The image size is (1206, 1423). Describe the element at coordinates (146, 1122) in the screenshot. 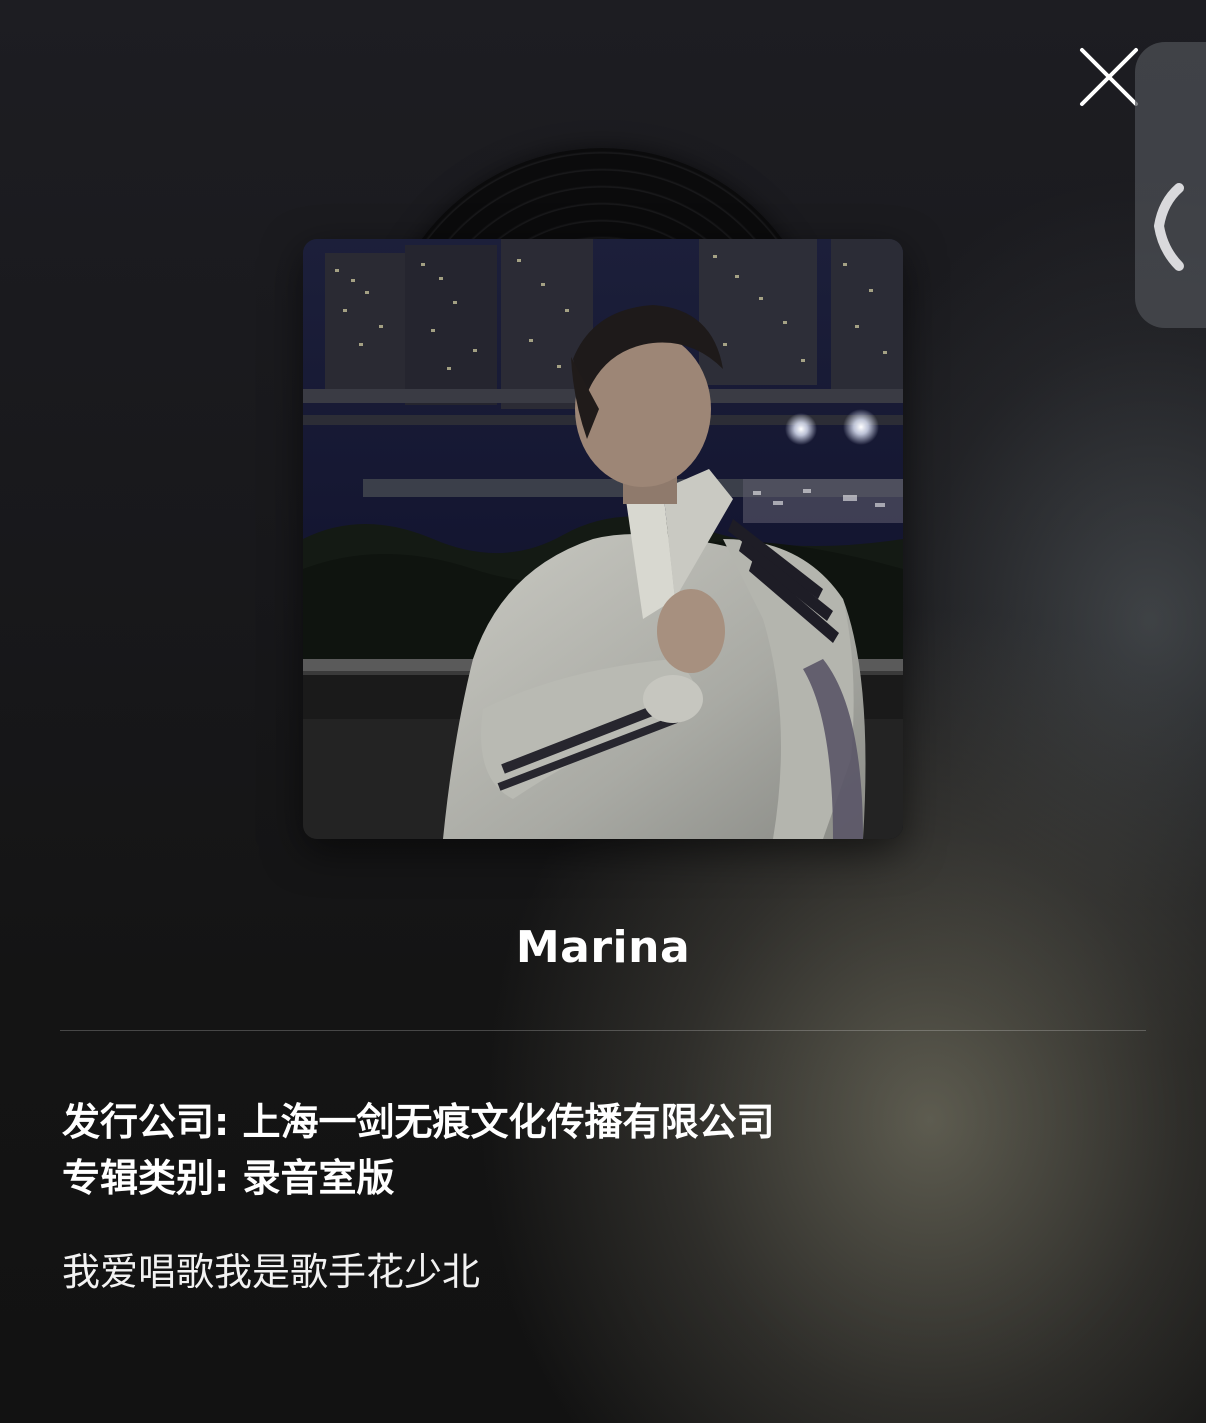

I see `publisher-label: 发行公司:` at that location.